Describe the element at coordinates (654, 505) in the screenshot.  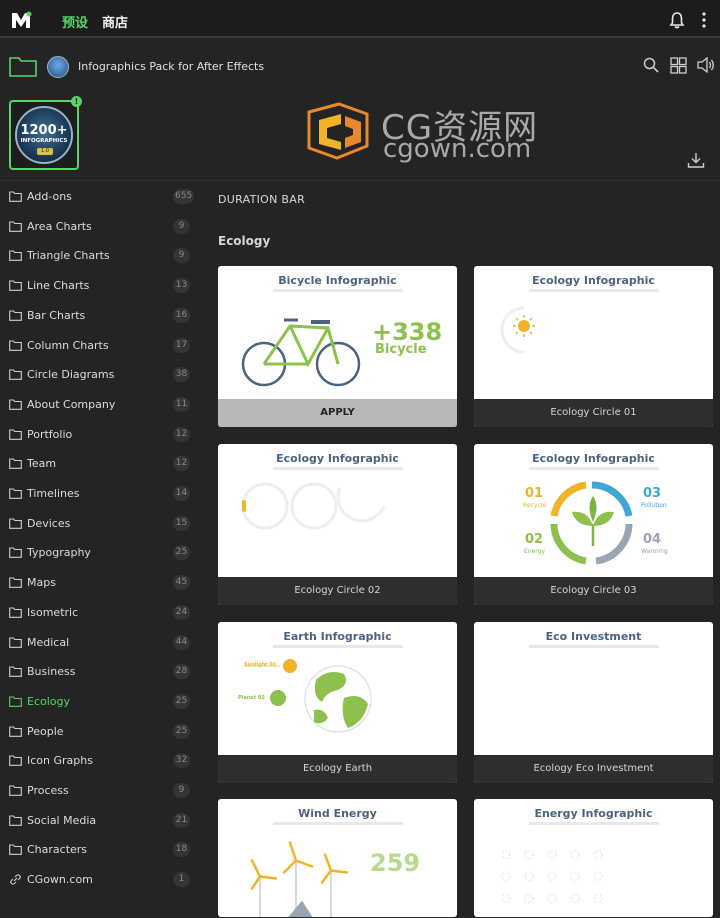
I see `eco-item-label: Pollution` at that location.